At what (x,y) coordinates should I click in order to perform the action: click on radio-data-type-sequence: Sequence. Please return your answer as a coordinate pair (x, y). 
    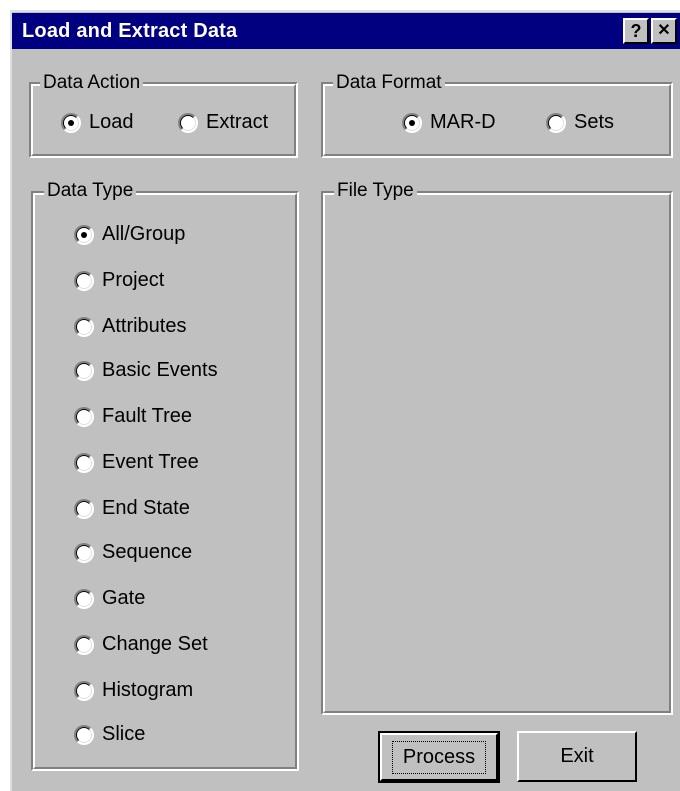
    Looking at the image, I should click on (133, 552).